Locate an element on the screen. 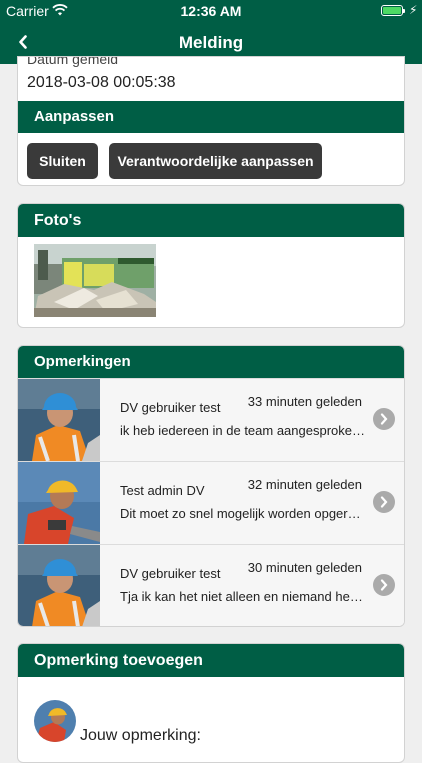 This screenshot has width=422, height=763. report-date: 2018-03-08 00:05:38 is located at coordinates (101, 82).